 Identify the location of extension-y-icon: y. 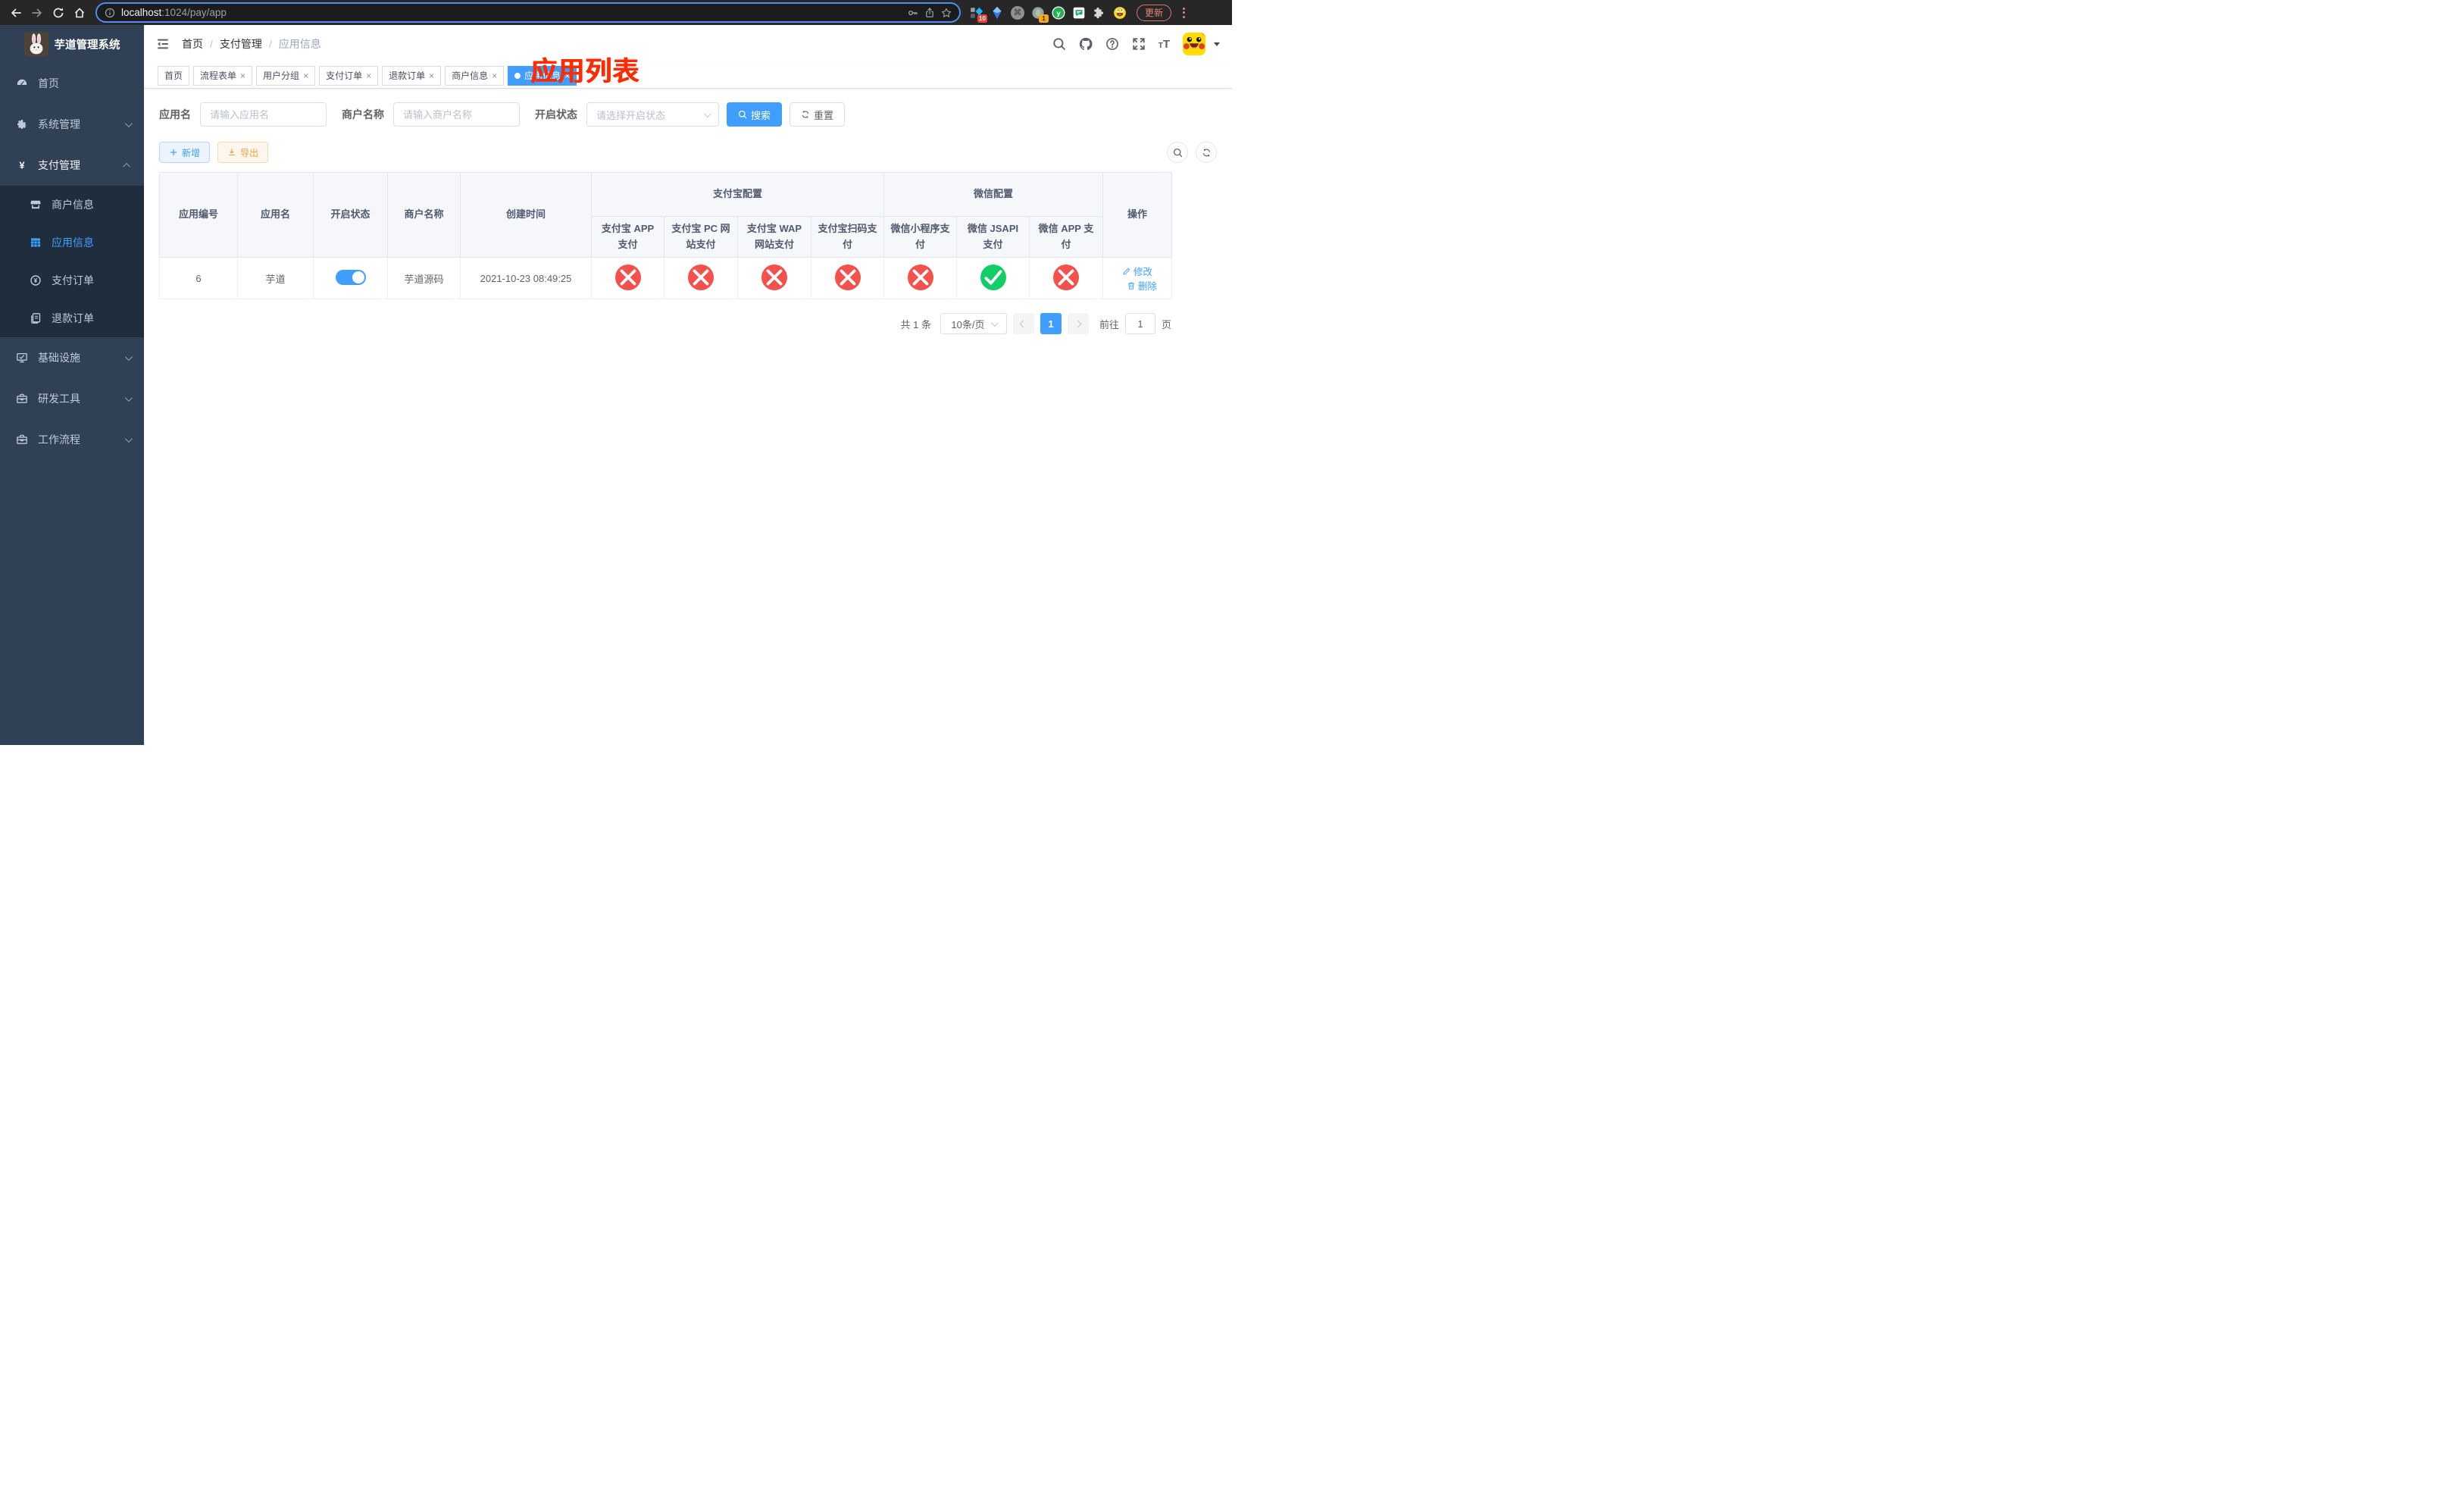
(1058, 13).